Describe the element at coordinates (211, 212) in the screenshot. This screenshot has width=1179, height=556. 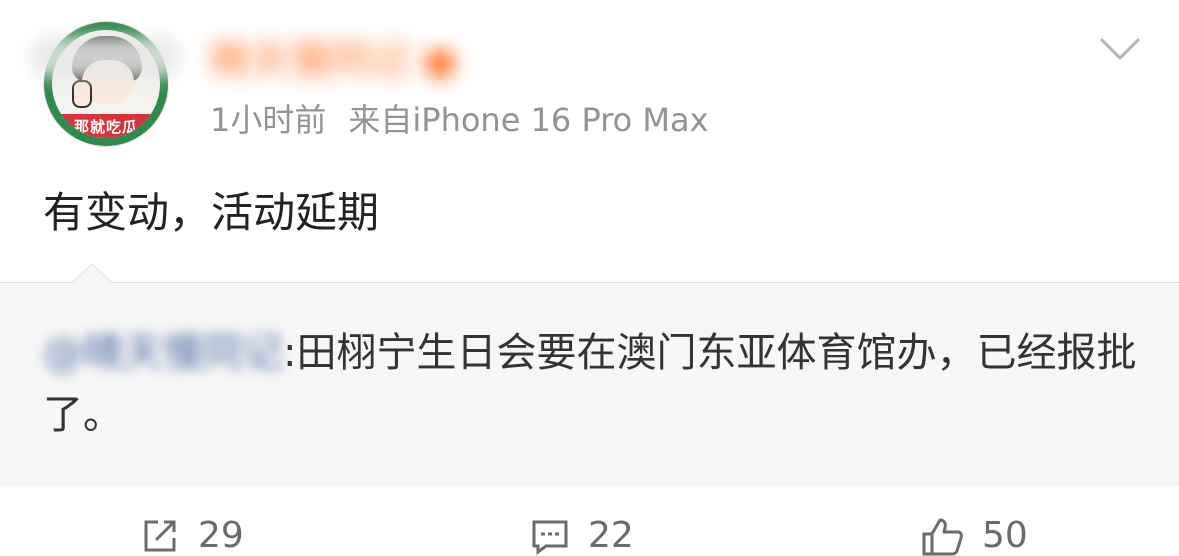
I see `post-text: 有变动，活动延期` at that location.